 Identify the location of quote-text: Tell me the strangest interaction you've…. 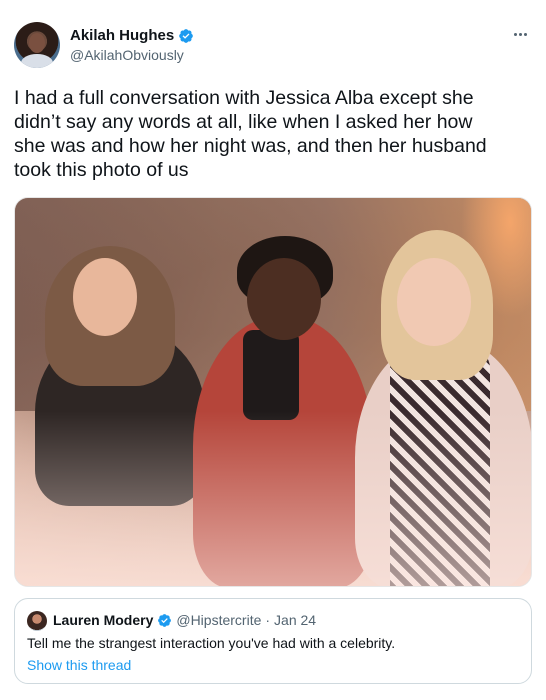
(211, 643).